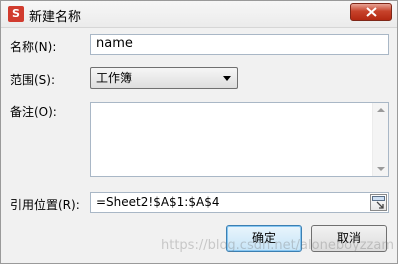 The image size is (398, 264). Describe the element at coordinates (239, 44) in the screenshot. I see `name-input: name` at that location.